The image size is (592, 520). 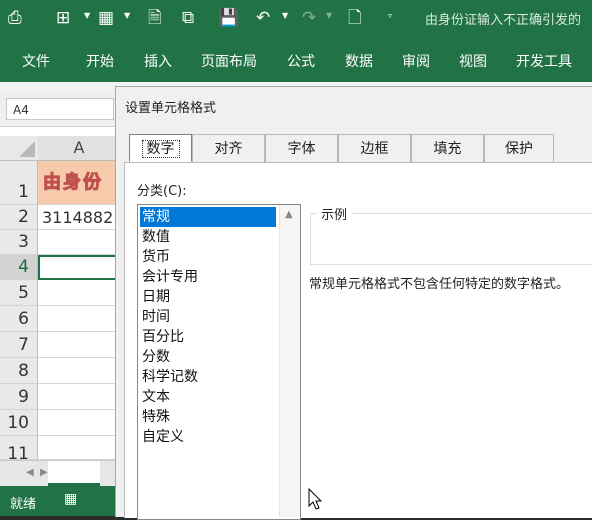 I want to click on row-header-8: 8, so click(x=19, y=371).